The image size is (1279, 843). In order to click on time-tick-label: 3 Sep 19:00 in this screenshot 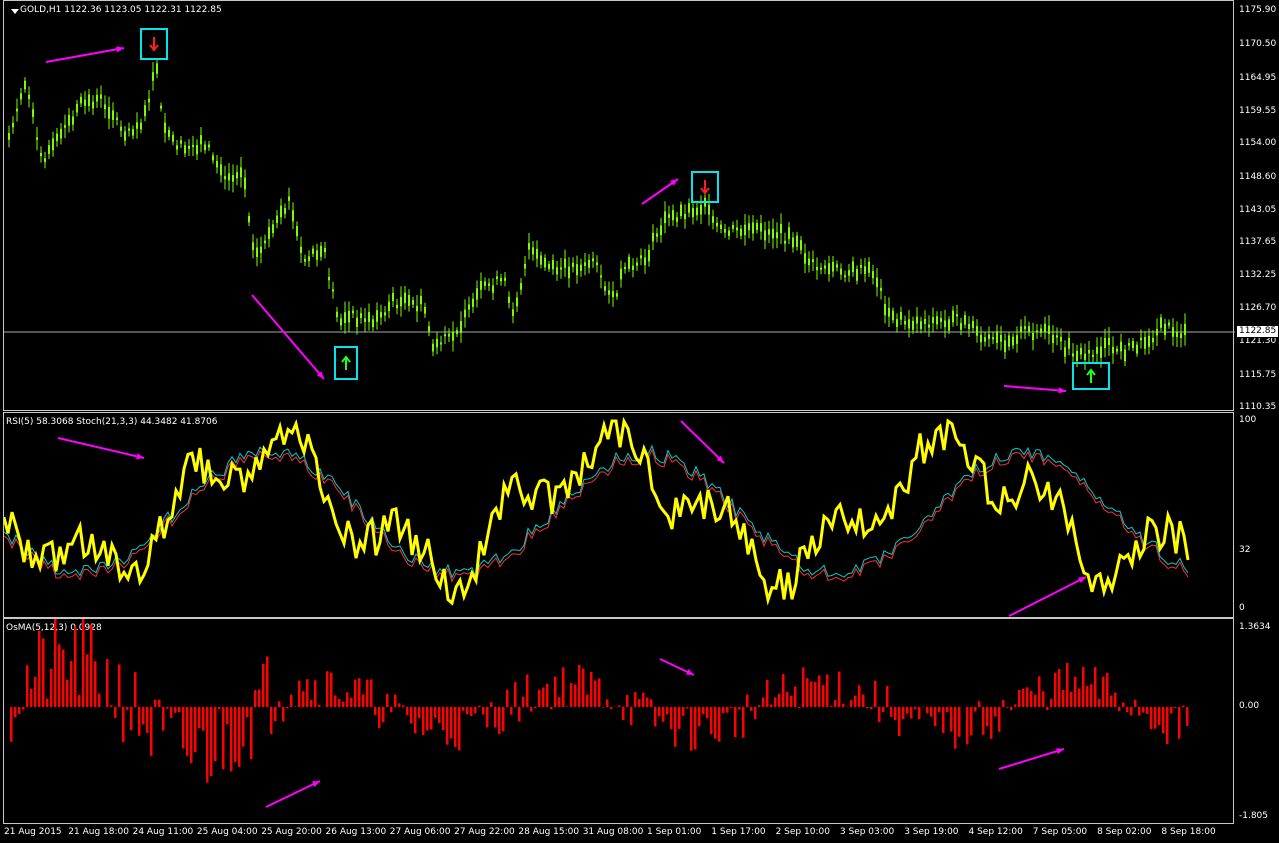, I will do `click(931, 832)`.